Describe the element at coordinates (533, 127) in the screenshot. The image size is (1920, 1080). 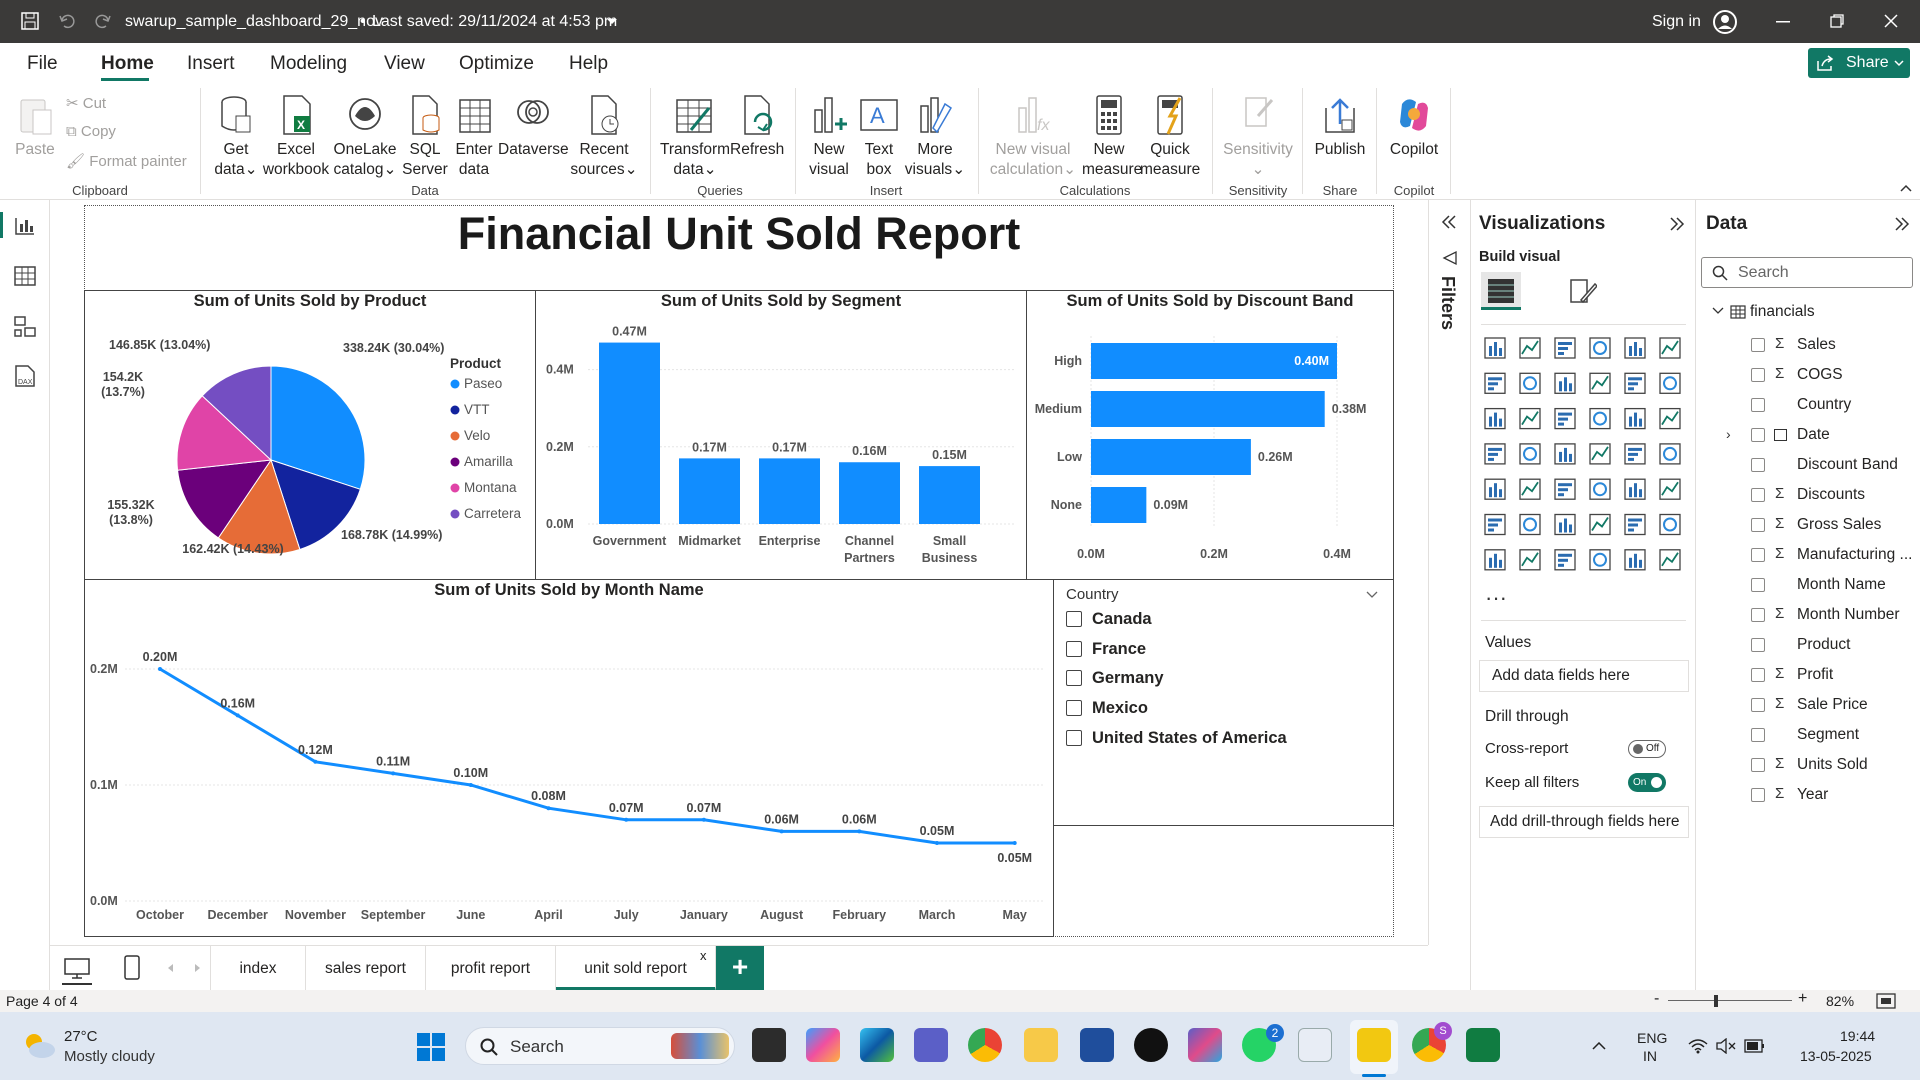
I see `dataverse-button: Dataverse` at that location.